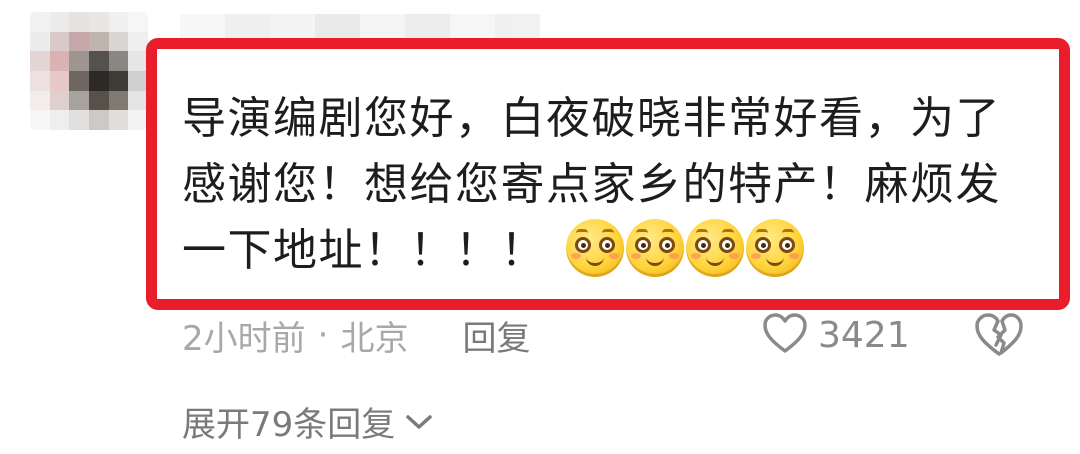 The width and height of the screenshot is (1080, 454). What do you see at coordinates (374, 338) in the screenshot?
I see `comment-location: 北京` at bounding box center [374, 338].